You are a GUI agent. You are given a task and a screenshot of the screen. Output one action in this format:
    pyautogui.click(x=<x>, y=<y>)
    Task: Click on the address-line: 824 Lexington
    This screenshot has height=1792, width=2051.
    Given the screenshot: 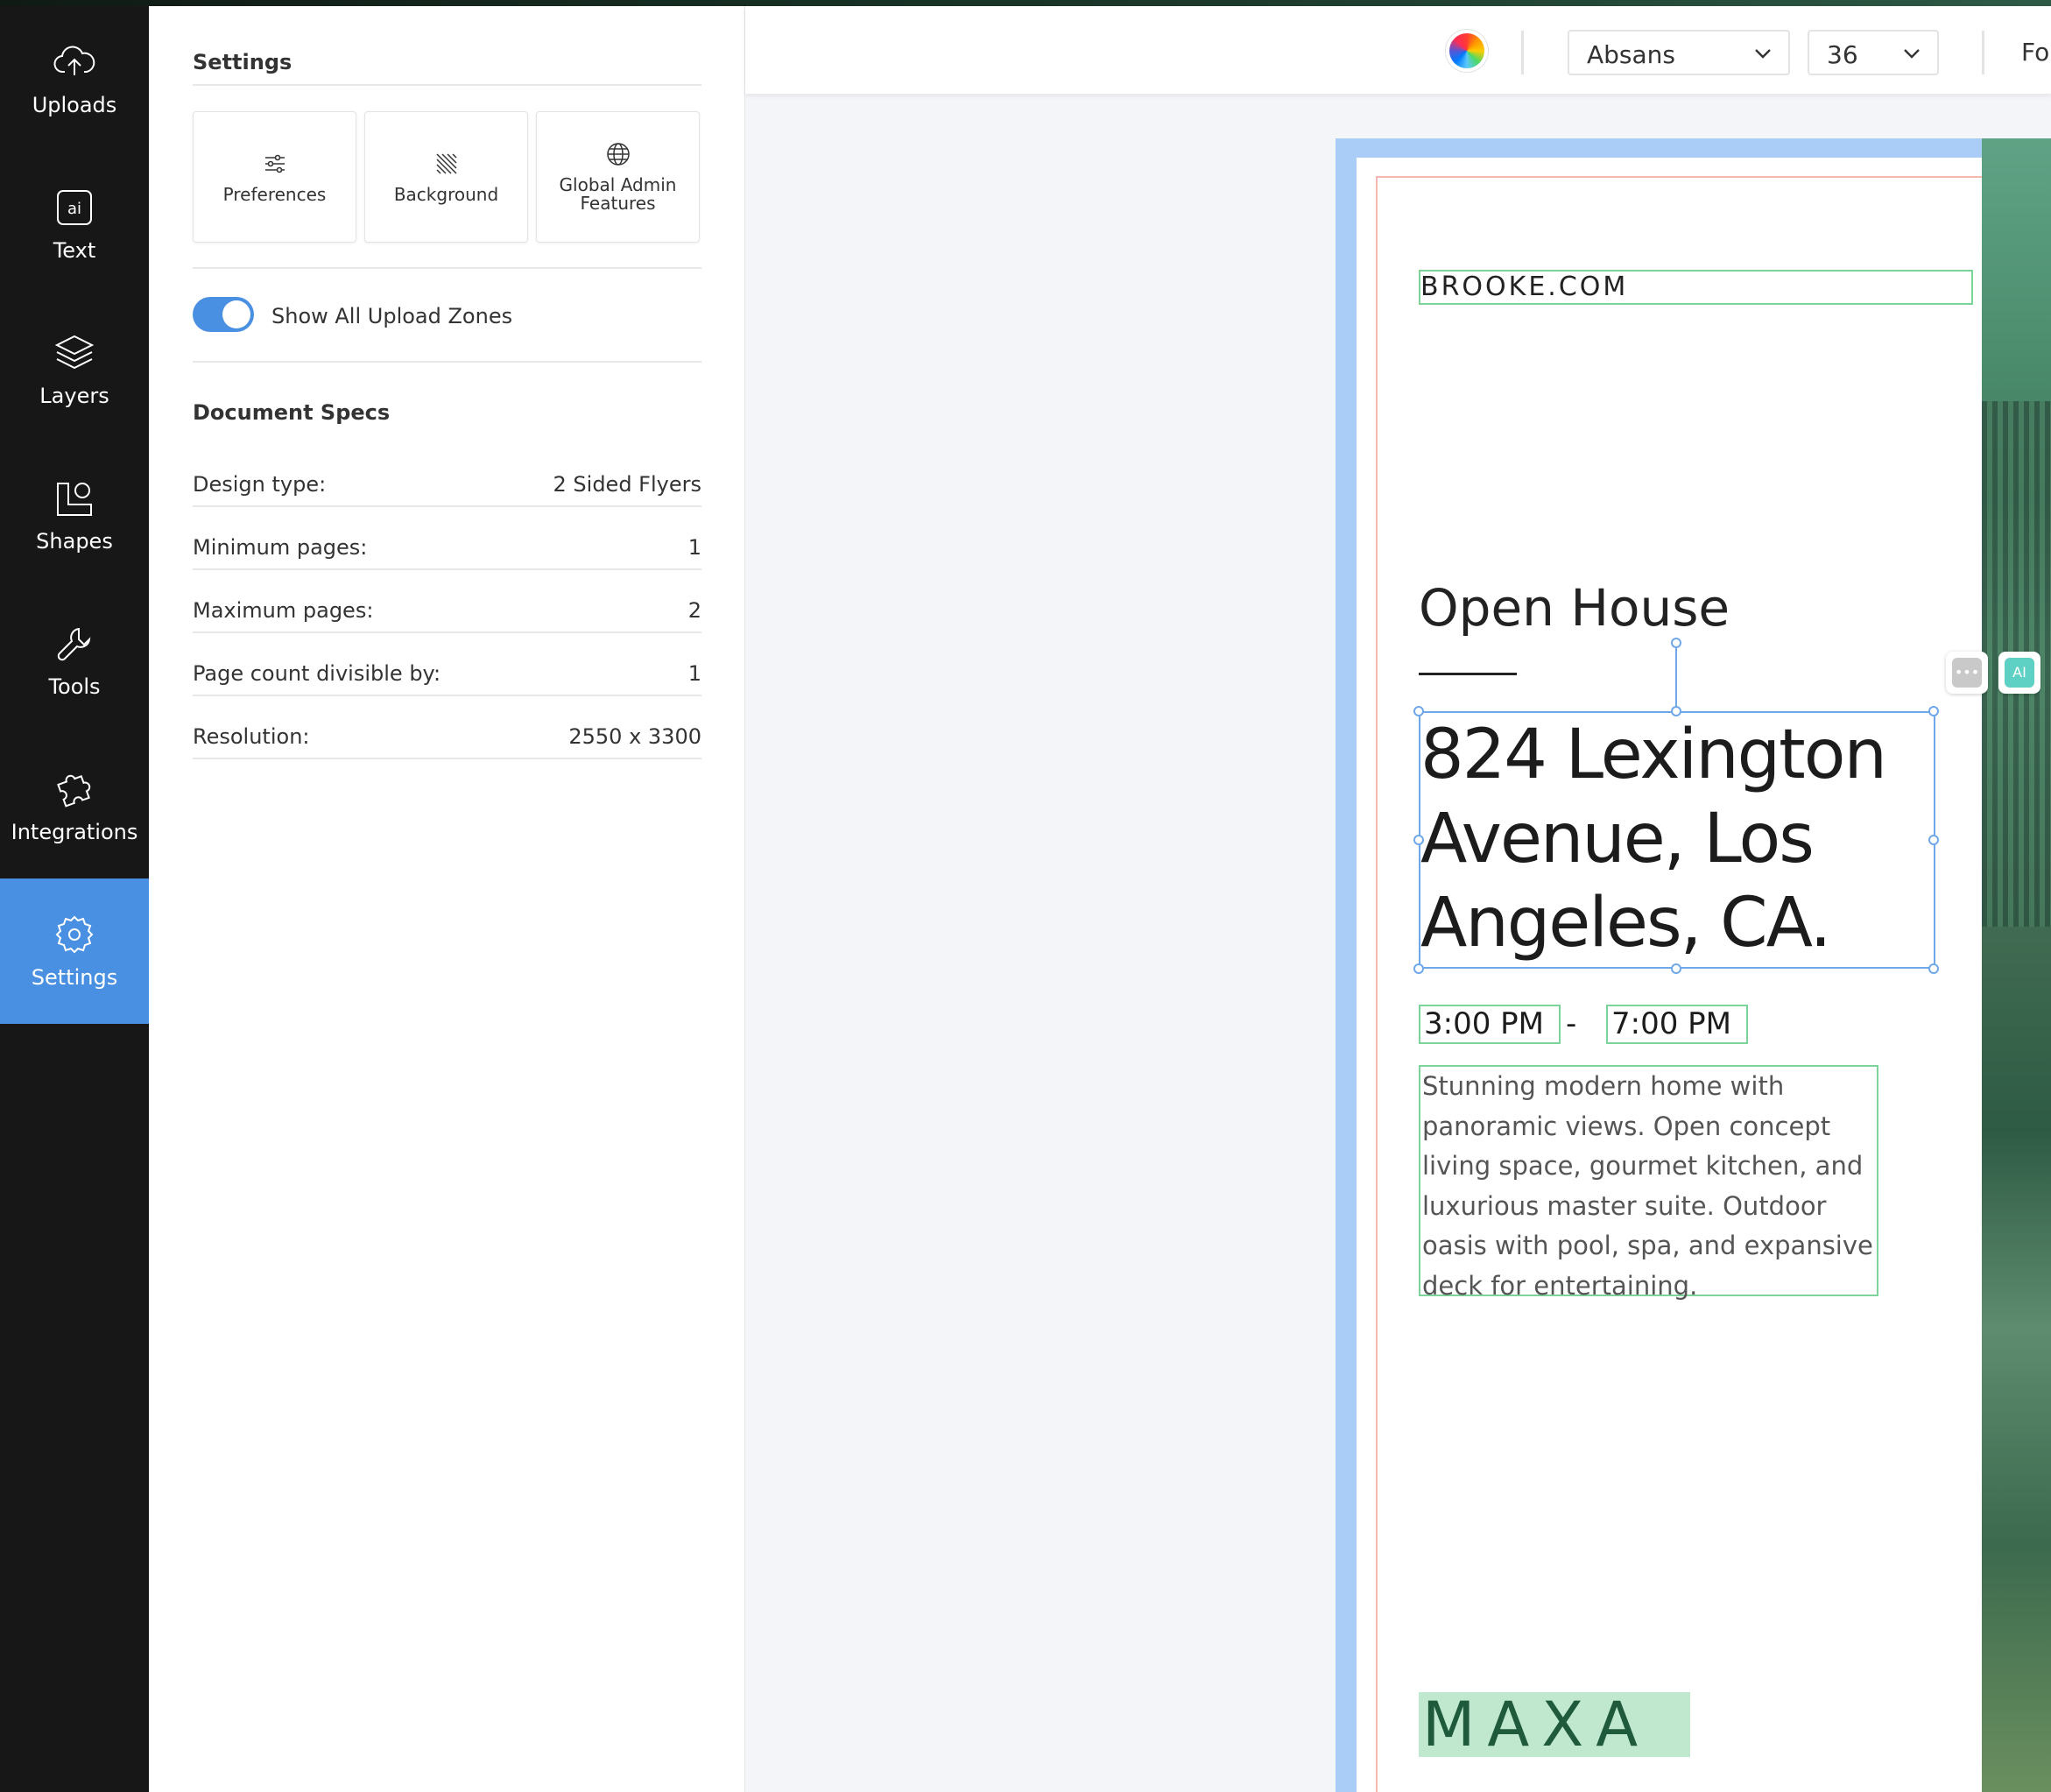 What is the action you would take?
    pyautogui.click(x=1653, y=755)
    